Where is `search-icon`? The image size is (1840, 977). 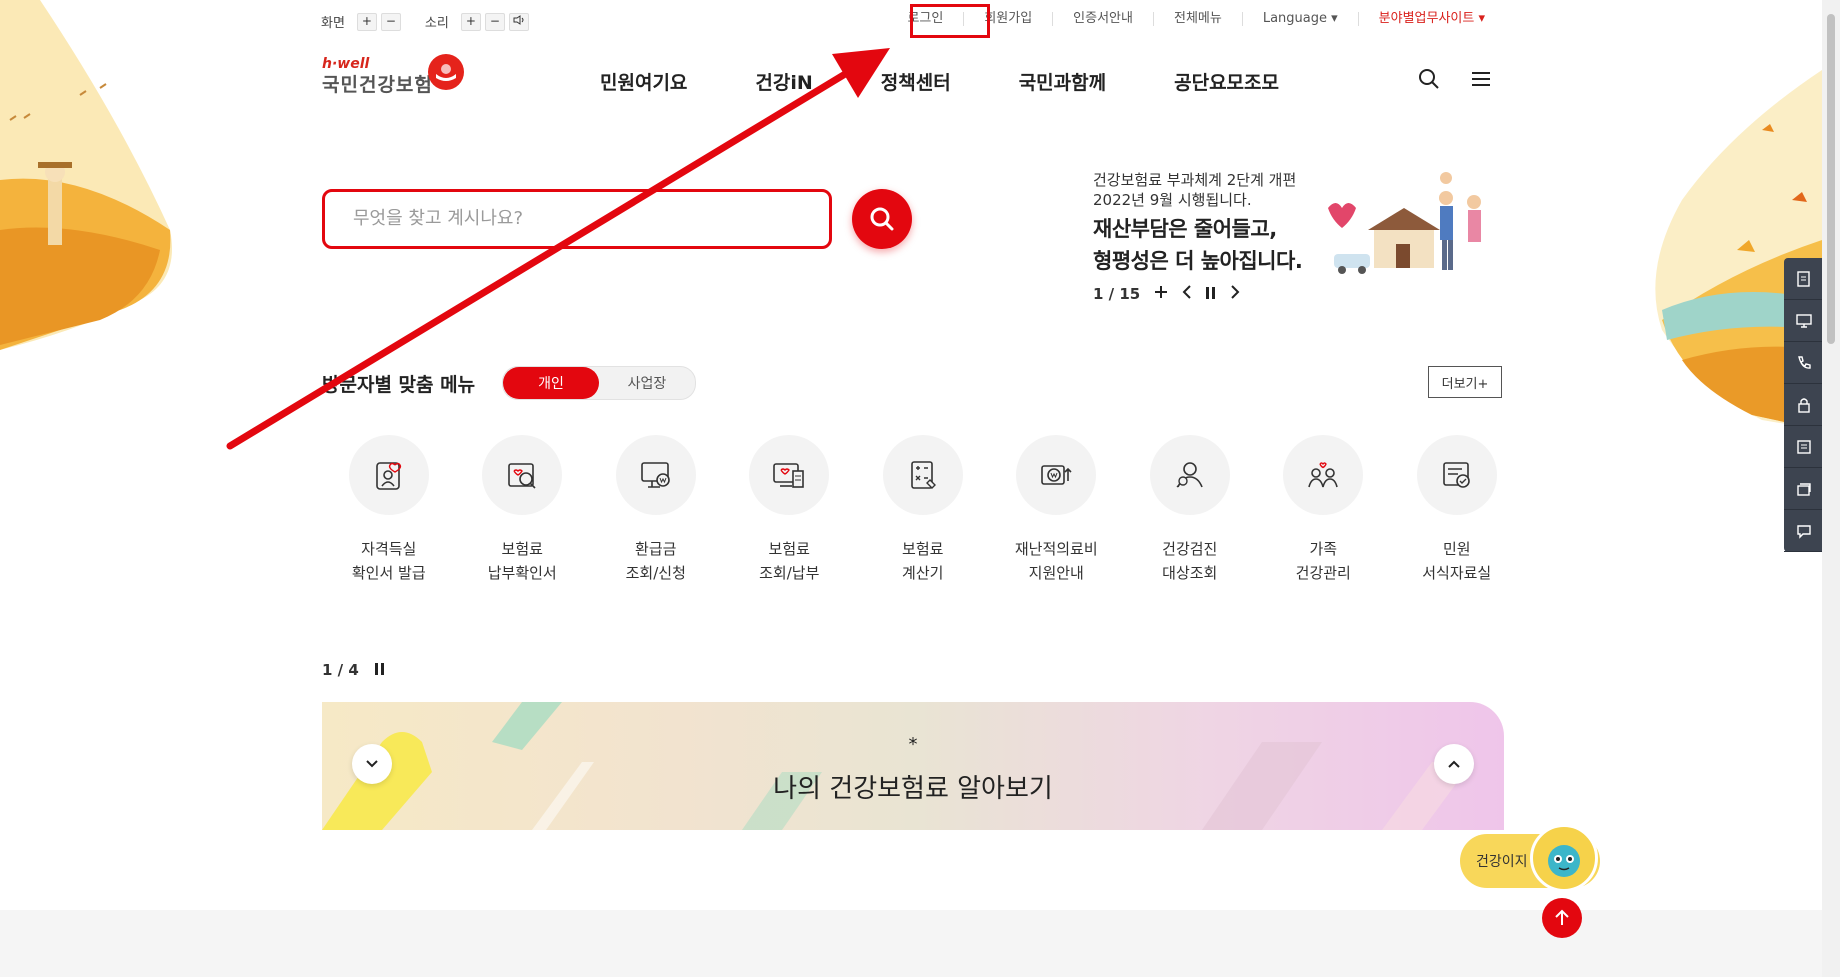
search-icon is located at coordinates (1429, 81).